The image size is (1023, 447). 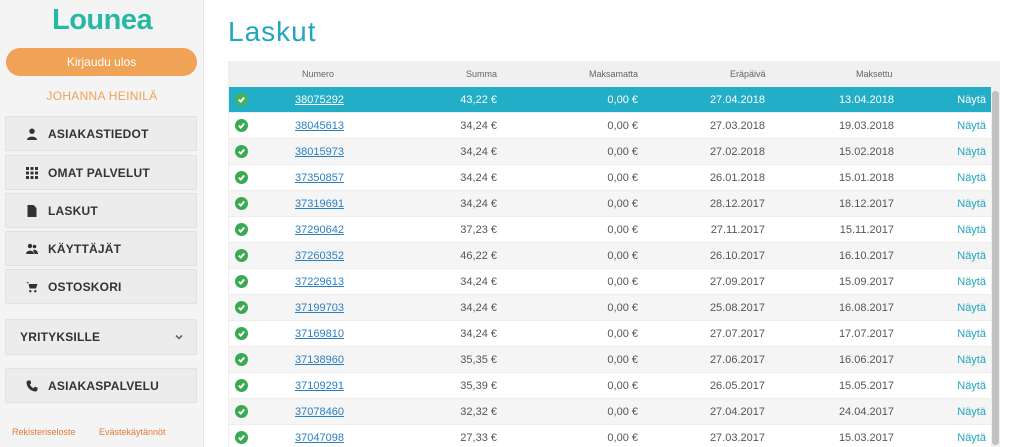 I want to click on cell-number: 37260352, so click(x=319, y=256).